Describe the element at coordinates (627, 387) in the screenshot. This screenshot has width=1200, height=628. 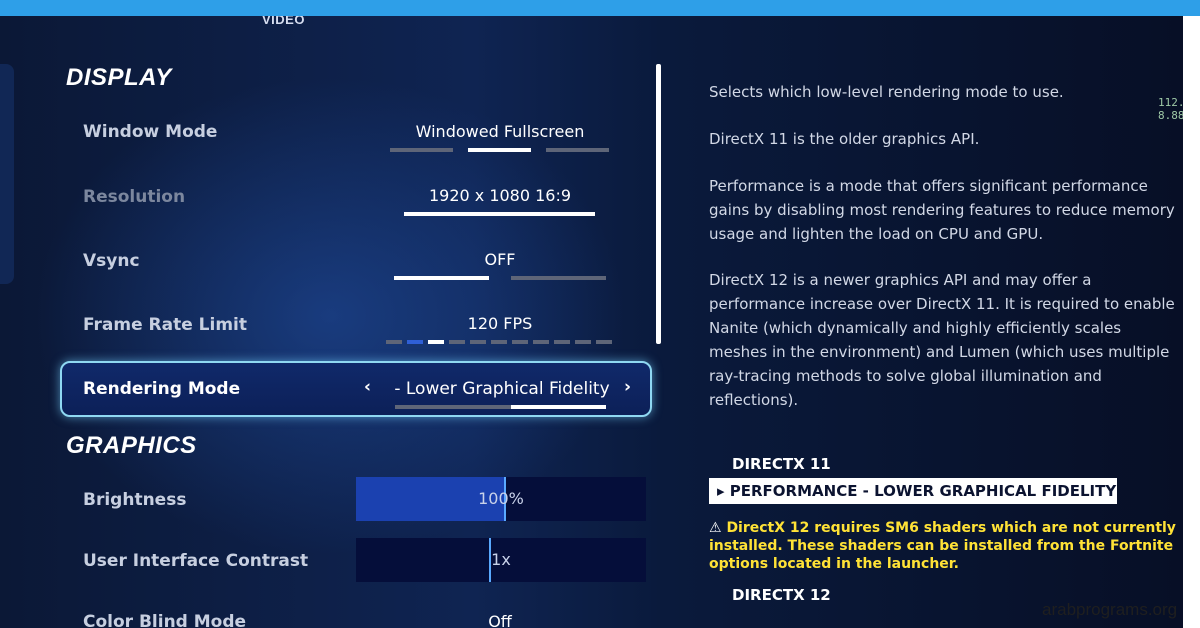
I see `chevron-right-icon: ›` at that location.